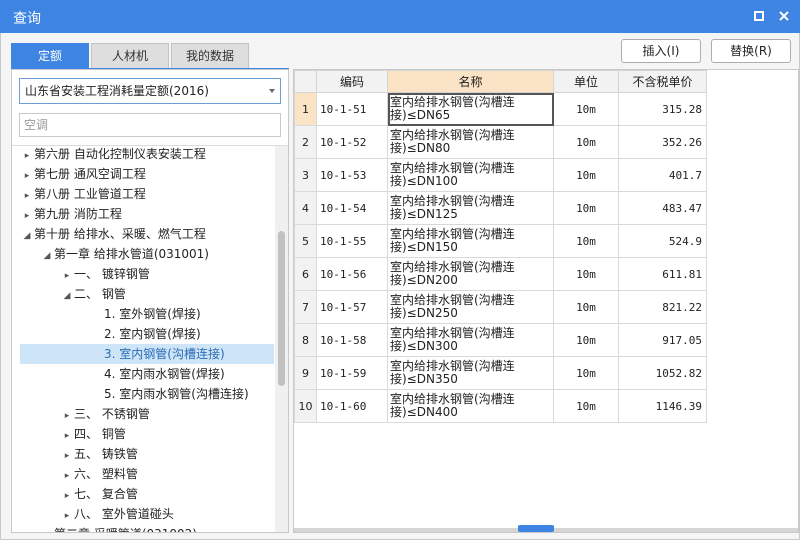  I want to click on tree-item: ◢ 第十册 给排水、采暖、燃气工程, so click(147, 234).